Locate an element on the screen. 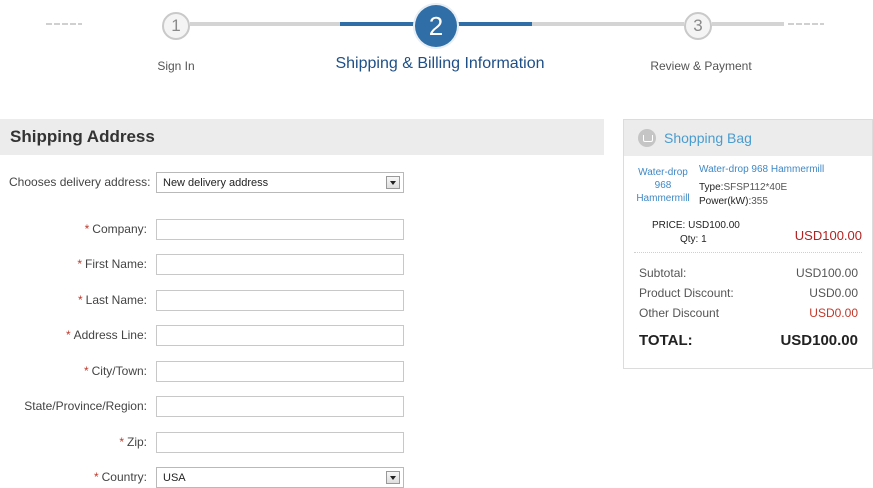 The height and width of the screenshot is (488, 873). company-input is located at coordinates (280, 229).